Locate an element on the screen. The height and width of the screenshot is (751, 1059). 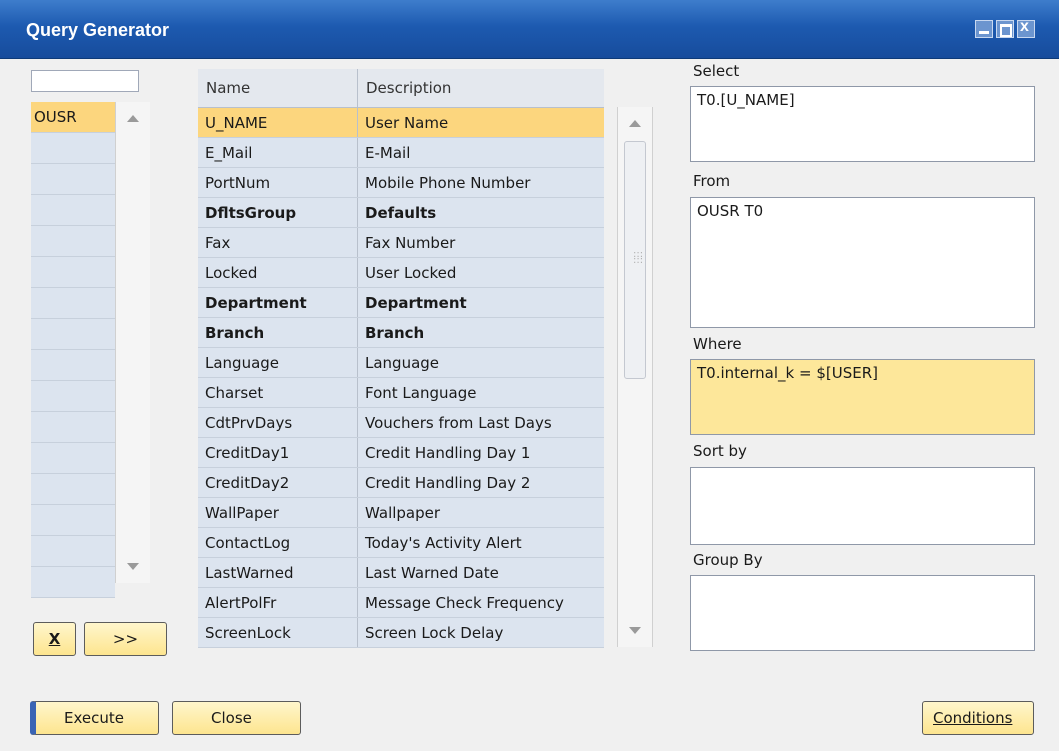
field-row: Department Department is located at coordinates (401, 303).